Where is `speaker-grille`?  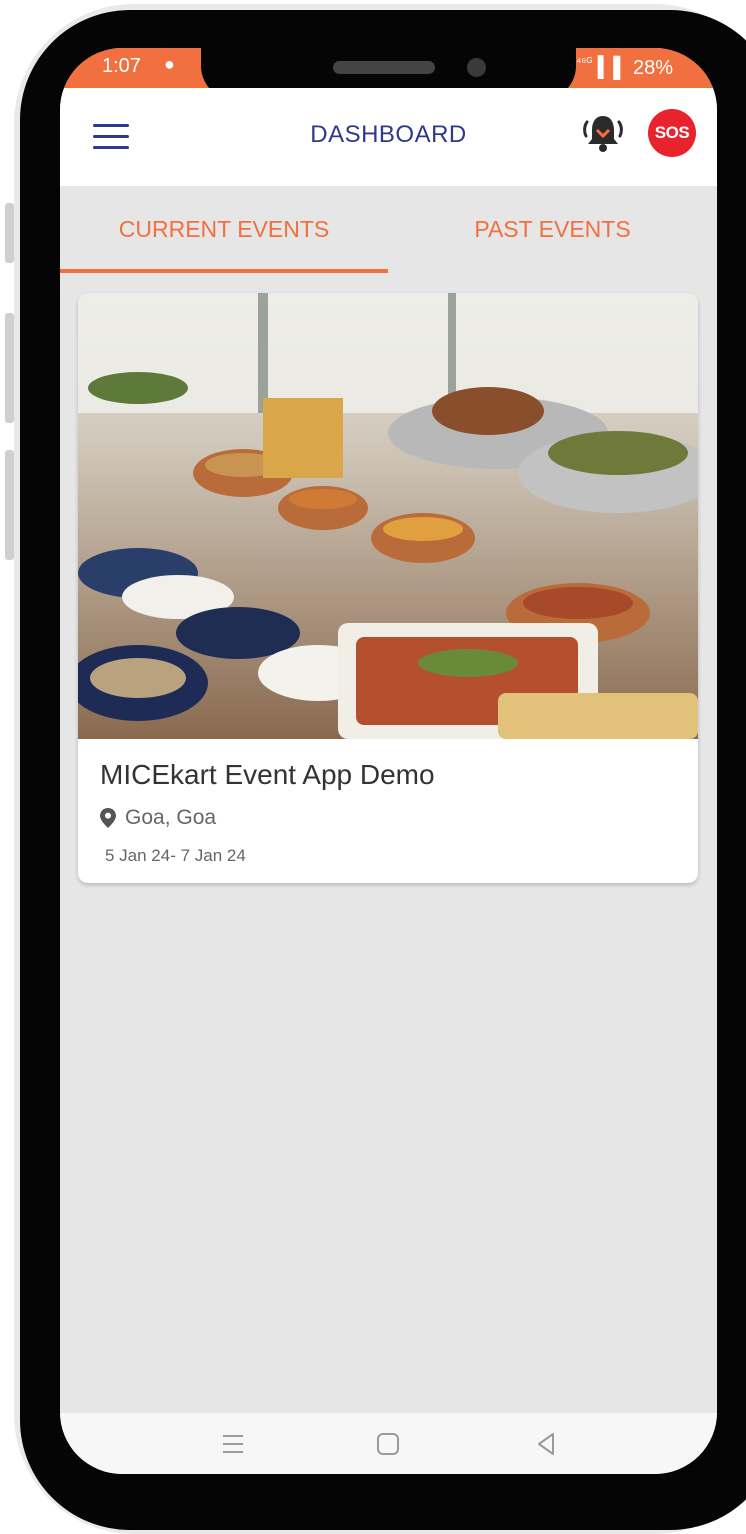 speaker-grille is located at coordinates (384, 67).